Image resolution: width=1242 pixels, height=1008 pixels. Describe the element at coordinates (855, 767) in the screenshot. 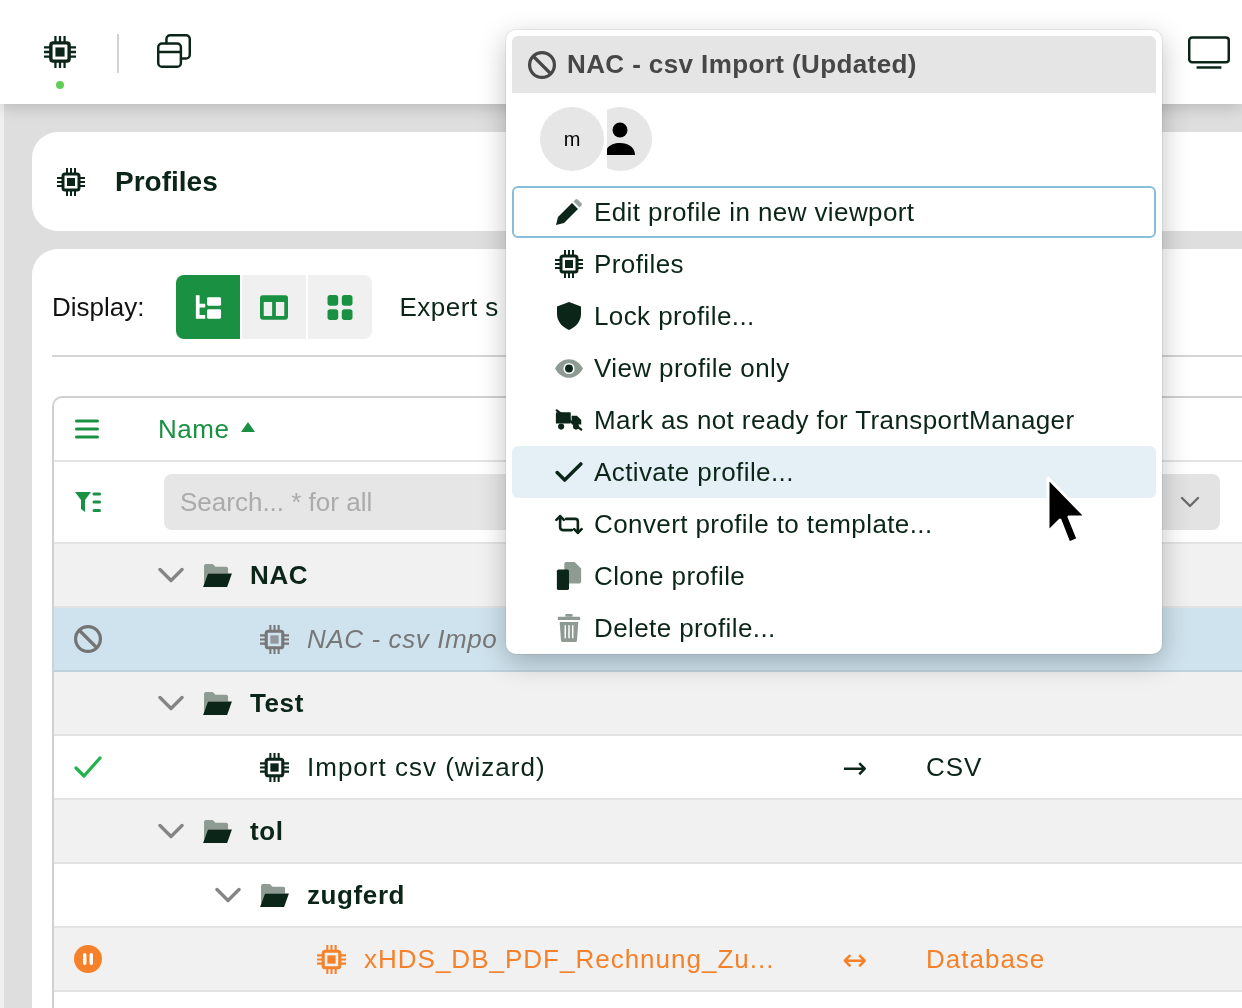

I see `direction-arrow: →` at that location.